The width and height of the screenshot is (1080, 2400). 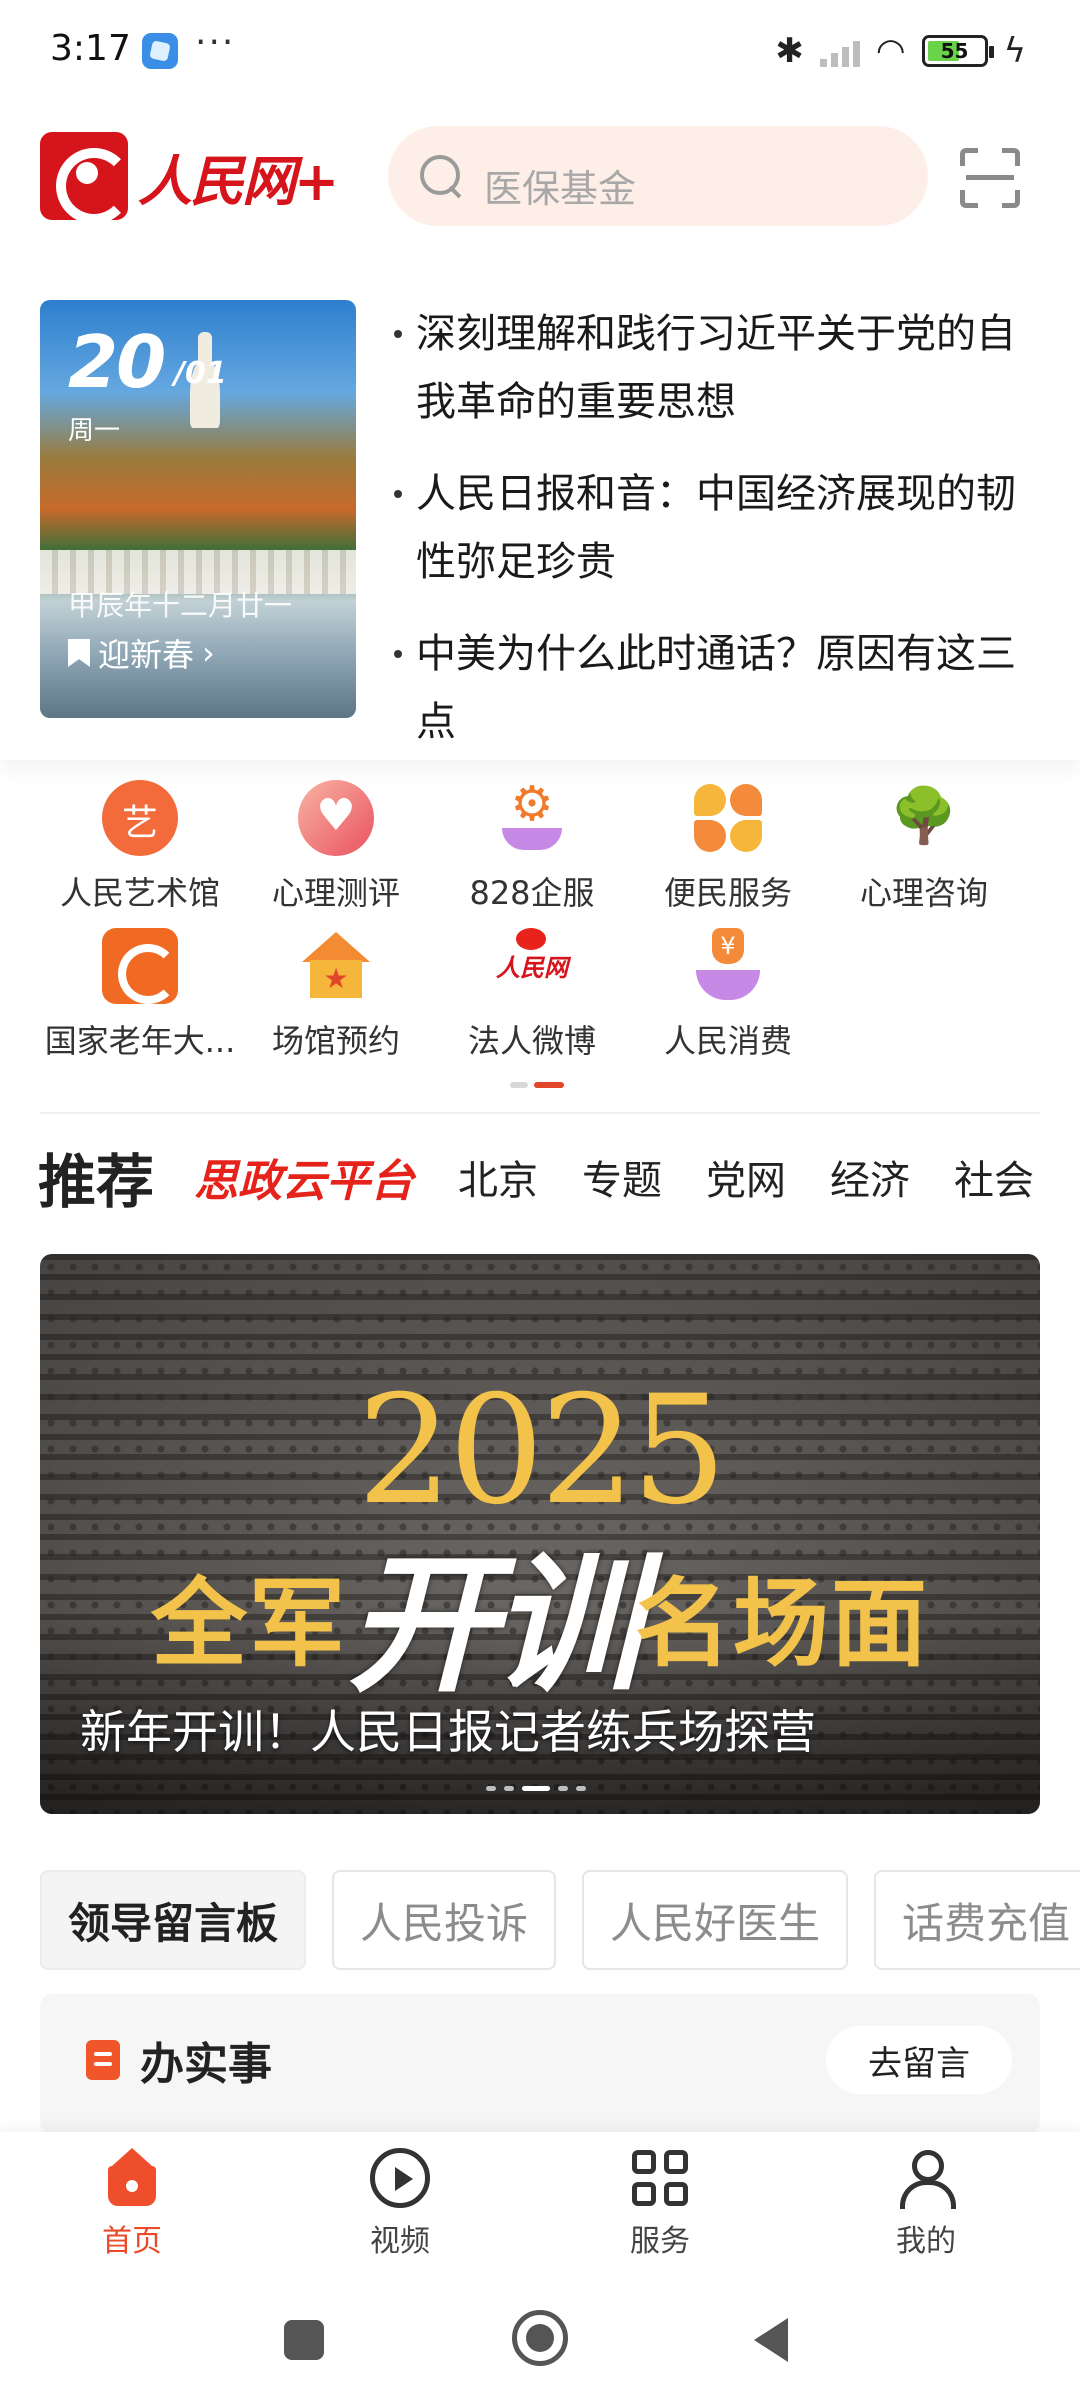 What do you see at coordinates (923, 893) in the screenshot?
I see `grid-label: 心理咨询` at bounding box center [923, 893].